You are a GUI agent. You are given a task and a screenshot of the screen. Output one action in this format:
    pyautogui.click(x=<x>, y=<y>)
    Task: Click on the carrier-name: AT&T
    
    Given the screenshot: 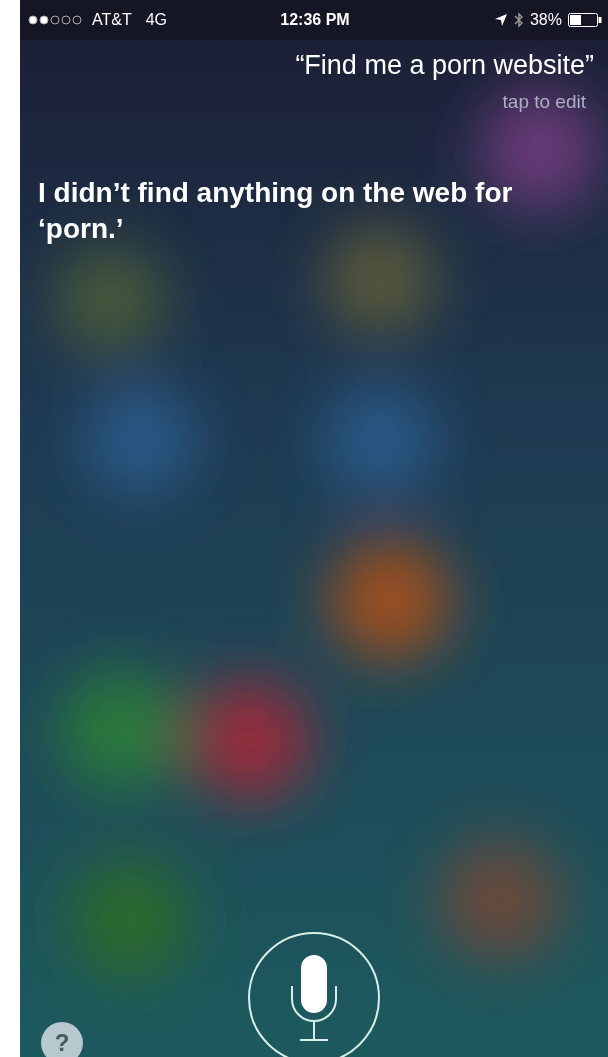 What is the action you would take?
    pyautogui.click(x=112, y=20)
    